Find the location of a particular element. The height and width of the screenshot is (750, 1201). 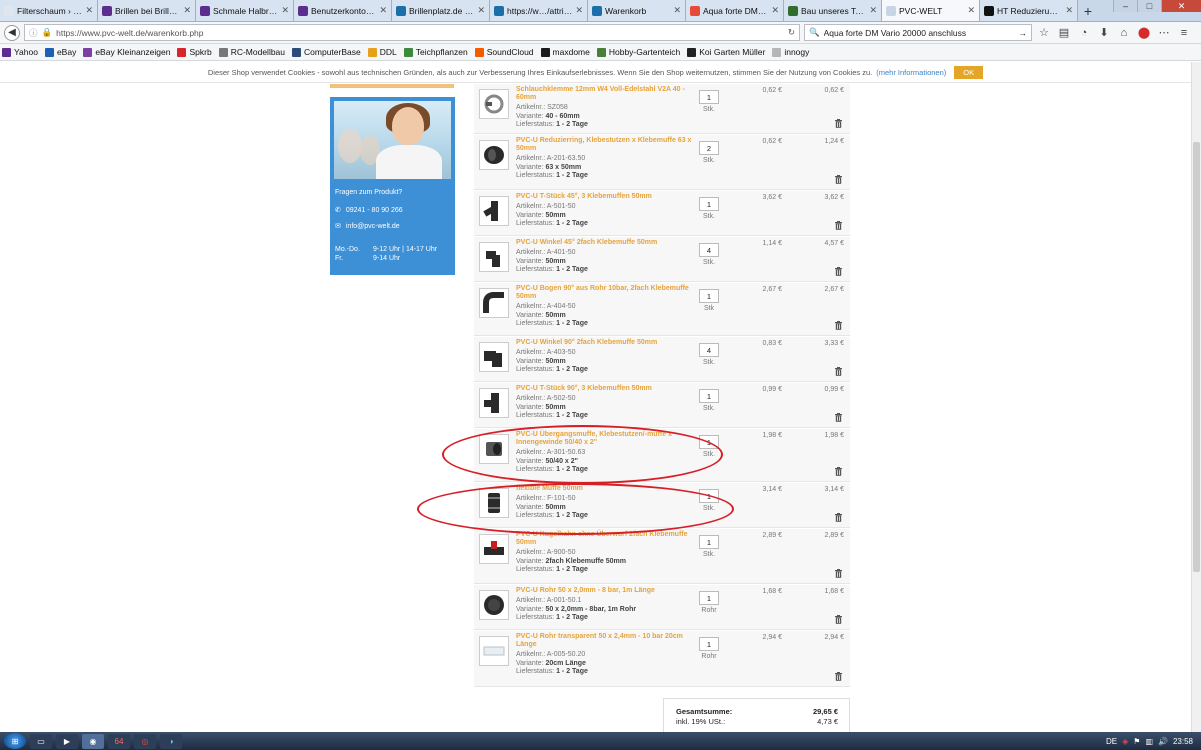

bookmark-item: eBay is located at coordinates (60, 52).